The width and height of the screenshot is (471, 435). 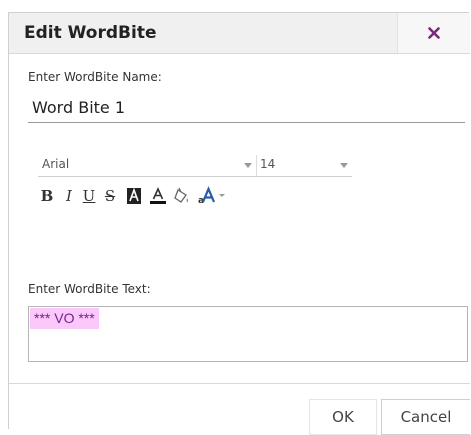 I want to click on clear-formatting-icon, so click(x=181, y=195).